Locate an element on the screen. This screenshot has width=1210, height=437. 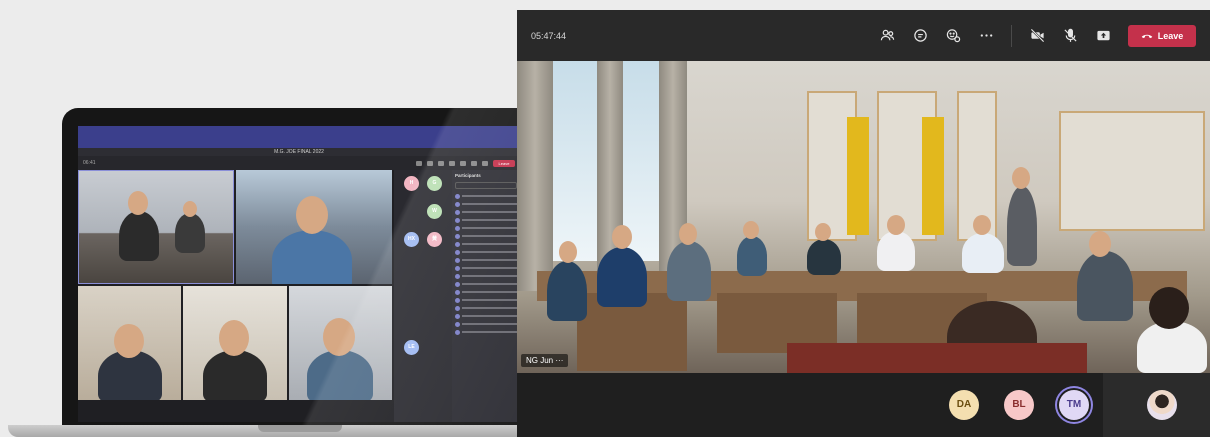
people-icon is located at coordinates (419, 163).